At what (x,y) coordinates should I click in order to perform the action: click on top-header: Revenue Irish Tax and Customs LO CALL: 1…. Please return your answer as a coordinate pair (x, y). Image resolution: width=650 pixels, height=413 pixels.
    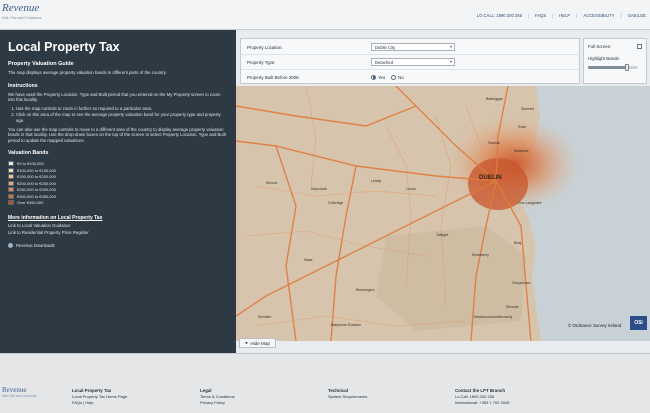
    Looking at the image, I should click on (325, 15).